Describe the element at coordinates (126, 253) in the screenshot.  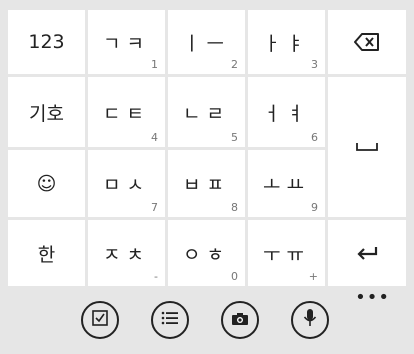
I see `key-jieut-chieut: ㅈㅊ -` at that location.